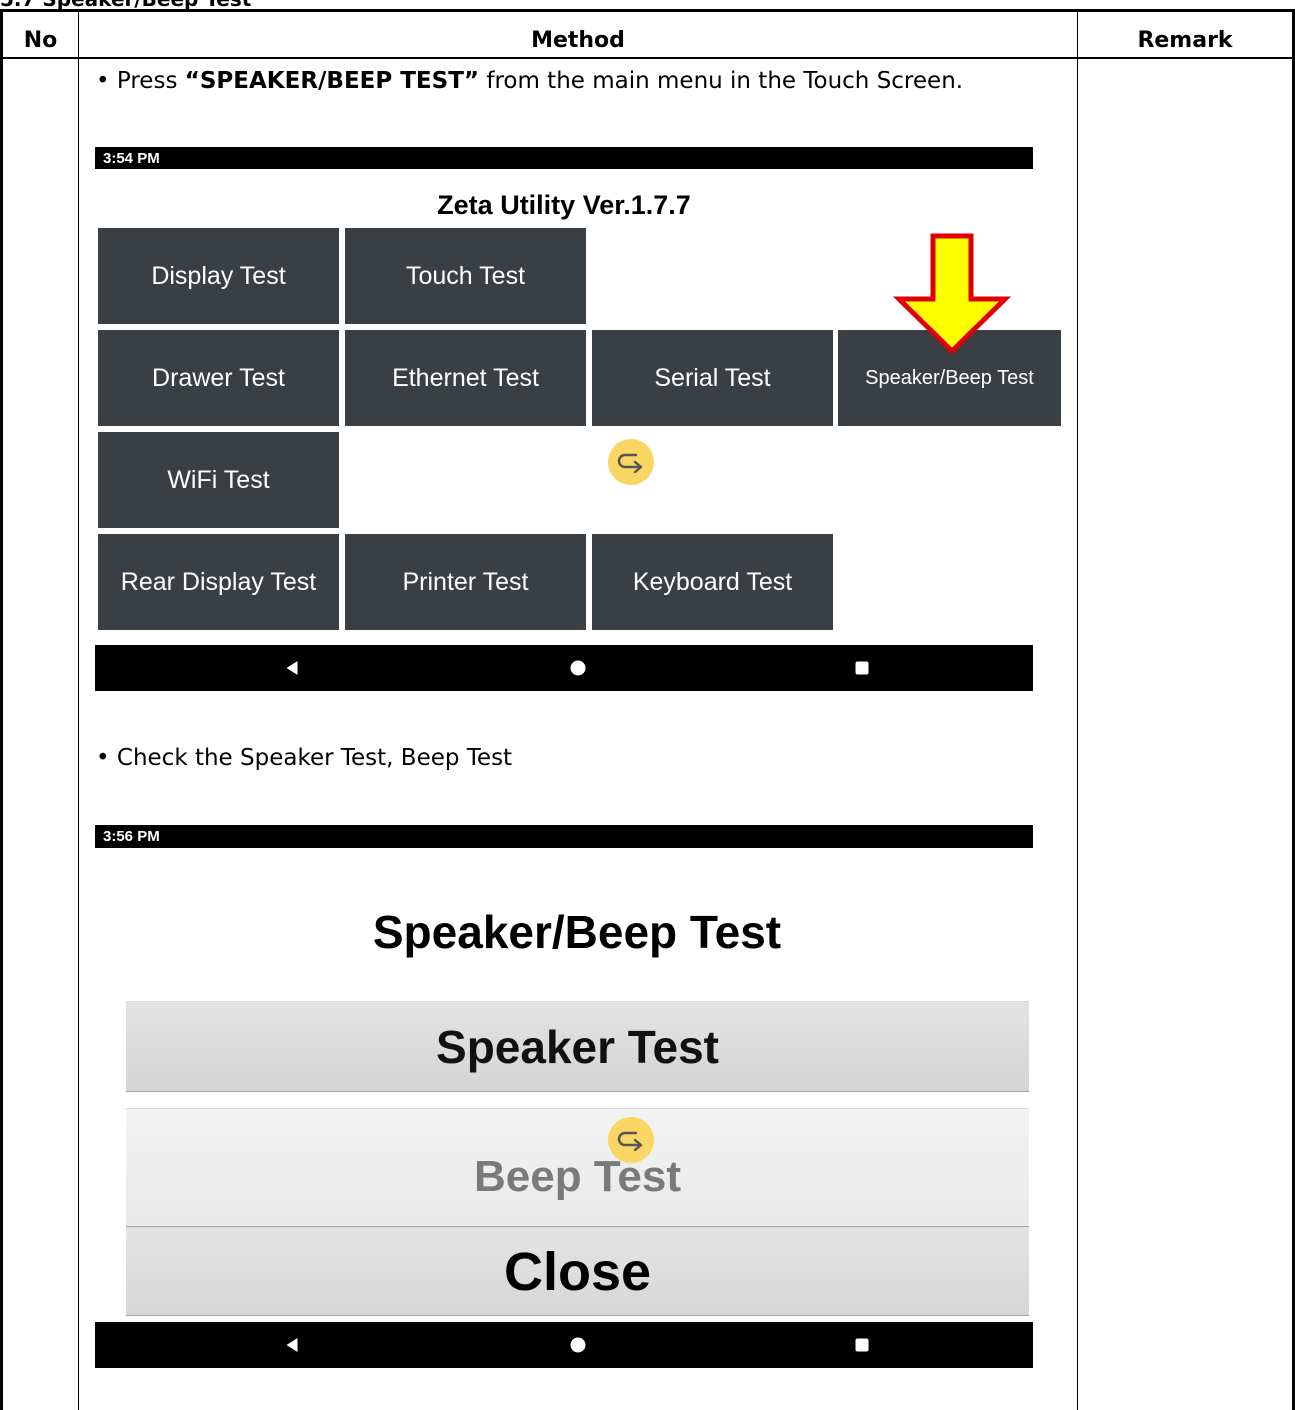 This screenshot has height=1410, width=1295. What do you see at coordinates (578, 40) in the screenshot?
I see `header-method: Method` at bounding box center [578, 40].